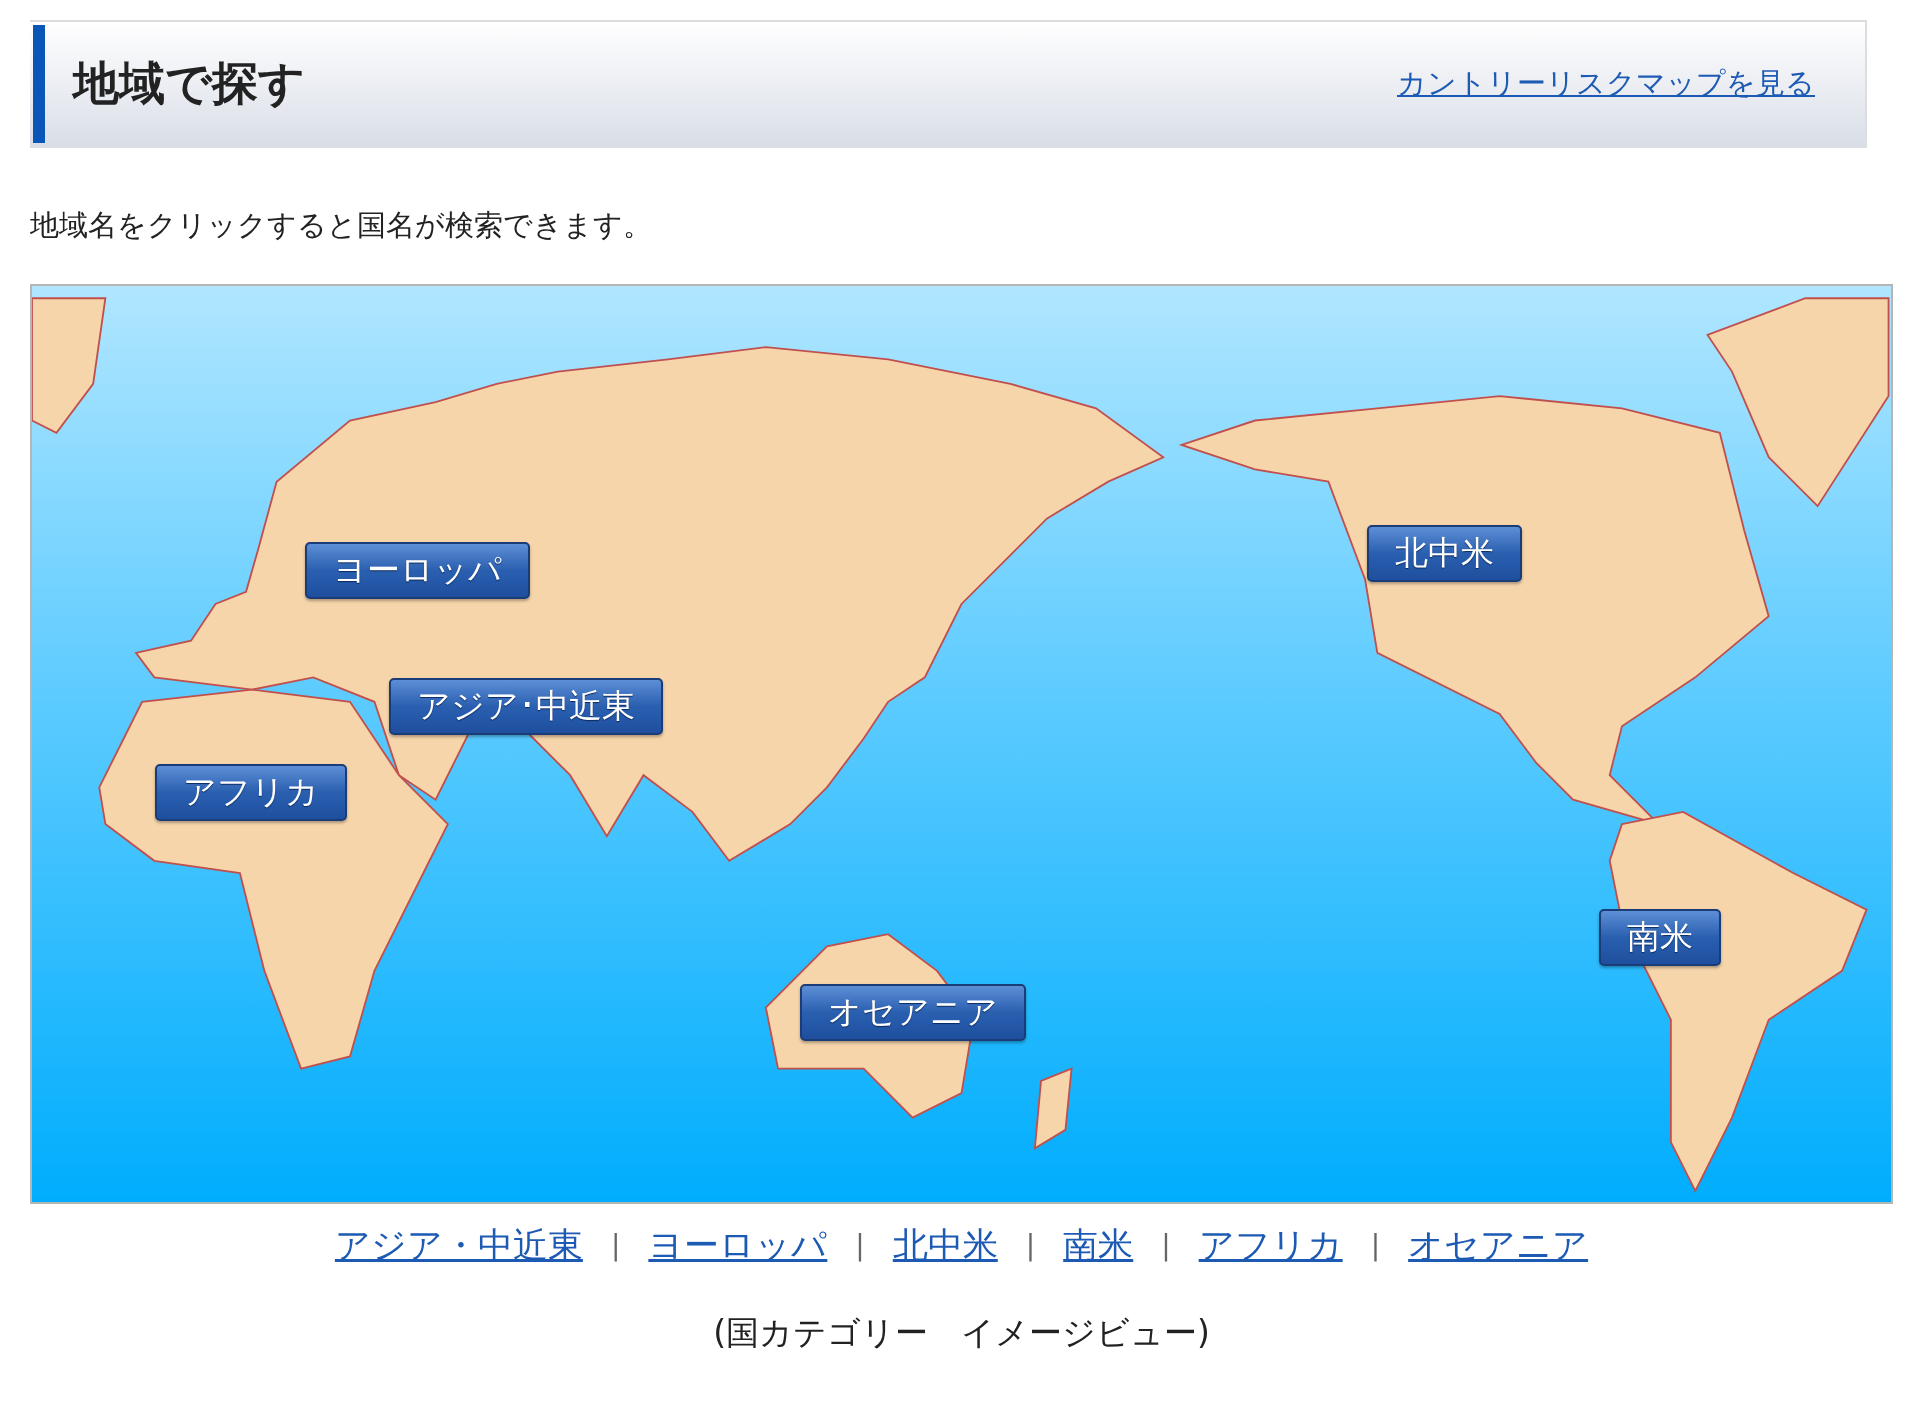 This screenshot has width=1920, height=1401. What do you see at coordinates (738, 1245) in the screenshot?
I see `region-link: ヨーロッパ` at bounding box center [738, 1245].